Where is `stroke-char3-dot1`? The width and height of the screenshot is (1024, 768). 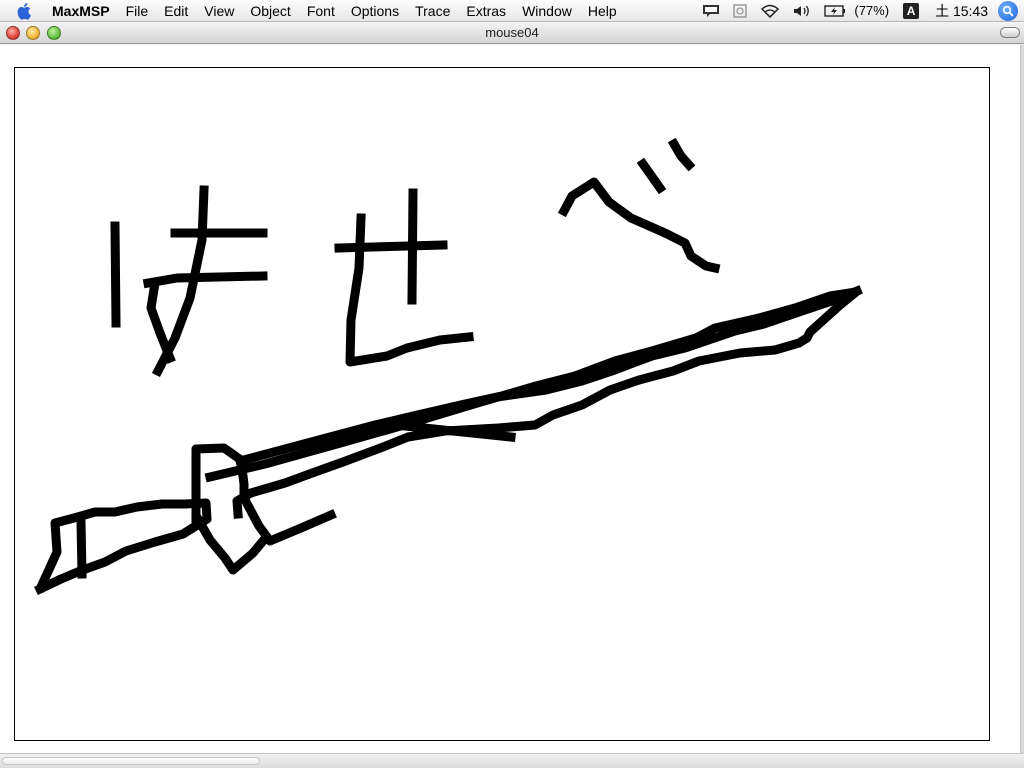 stroke-char3-dot1 is located at coordinates (651, 176).